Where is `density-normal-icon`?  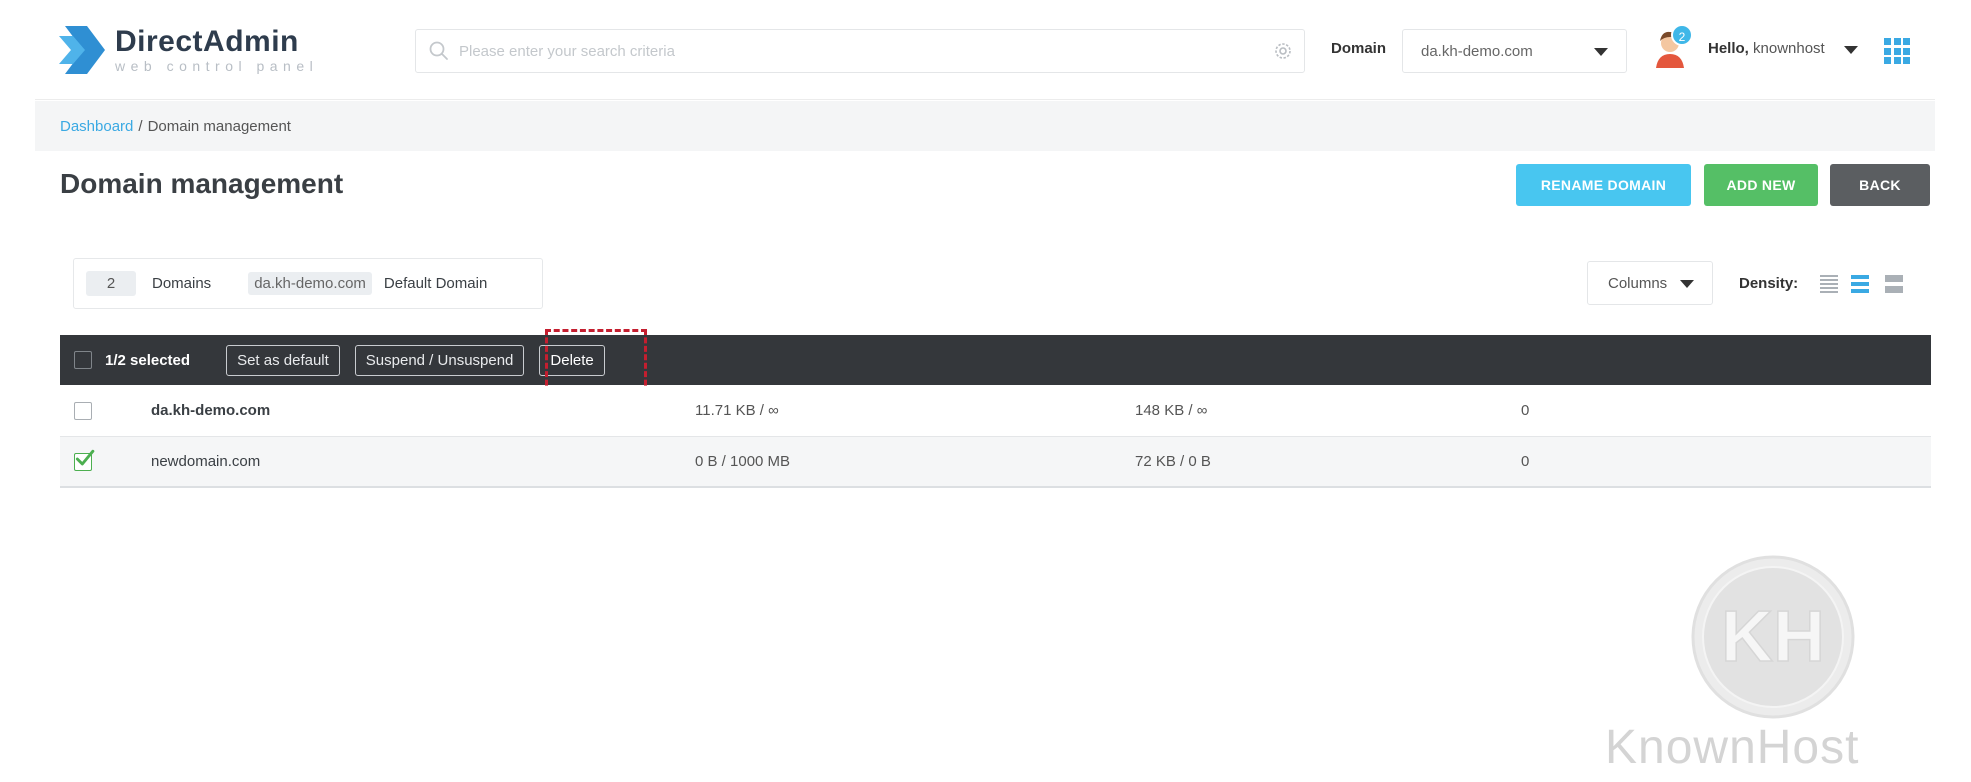
density-normal-icon is located at coordinates (1860, 284).